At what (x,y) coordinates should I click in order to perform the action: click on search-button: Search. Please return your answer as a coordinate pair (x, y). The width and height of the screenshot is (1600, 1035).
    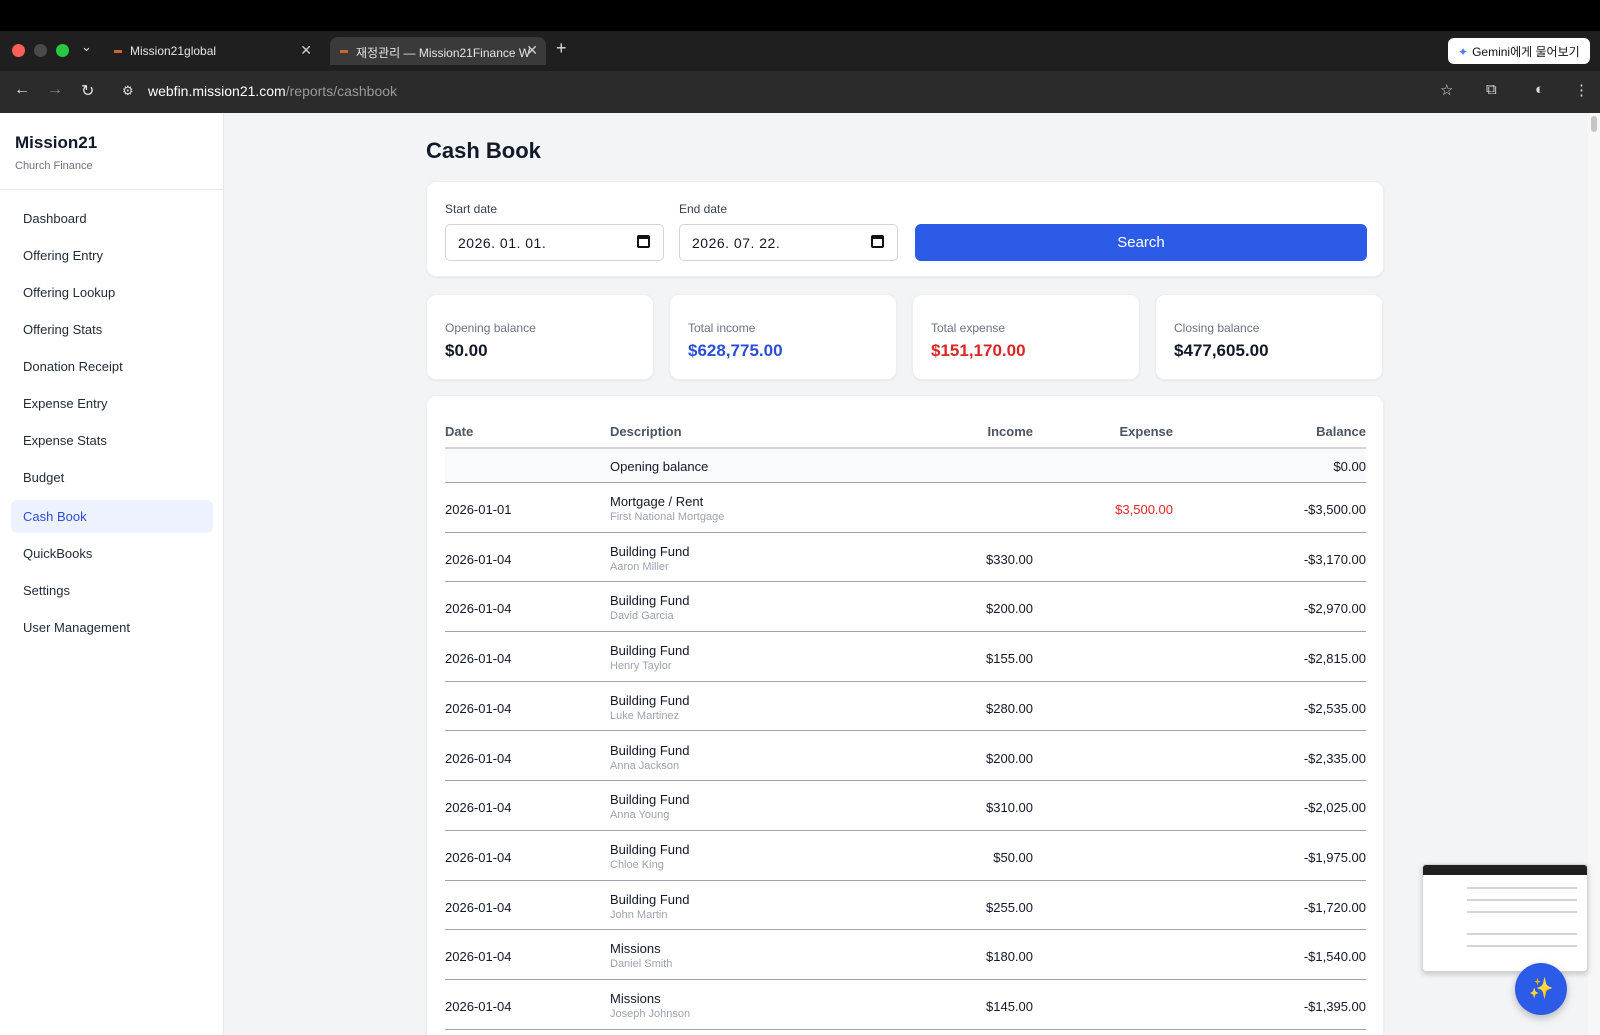
    Looking at the image, I should click on (1141, 242).